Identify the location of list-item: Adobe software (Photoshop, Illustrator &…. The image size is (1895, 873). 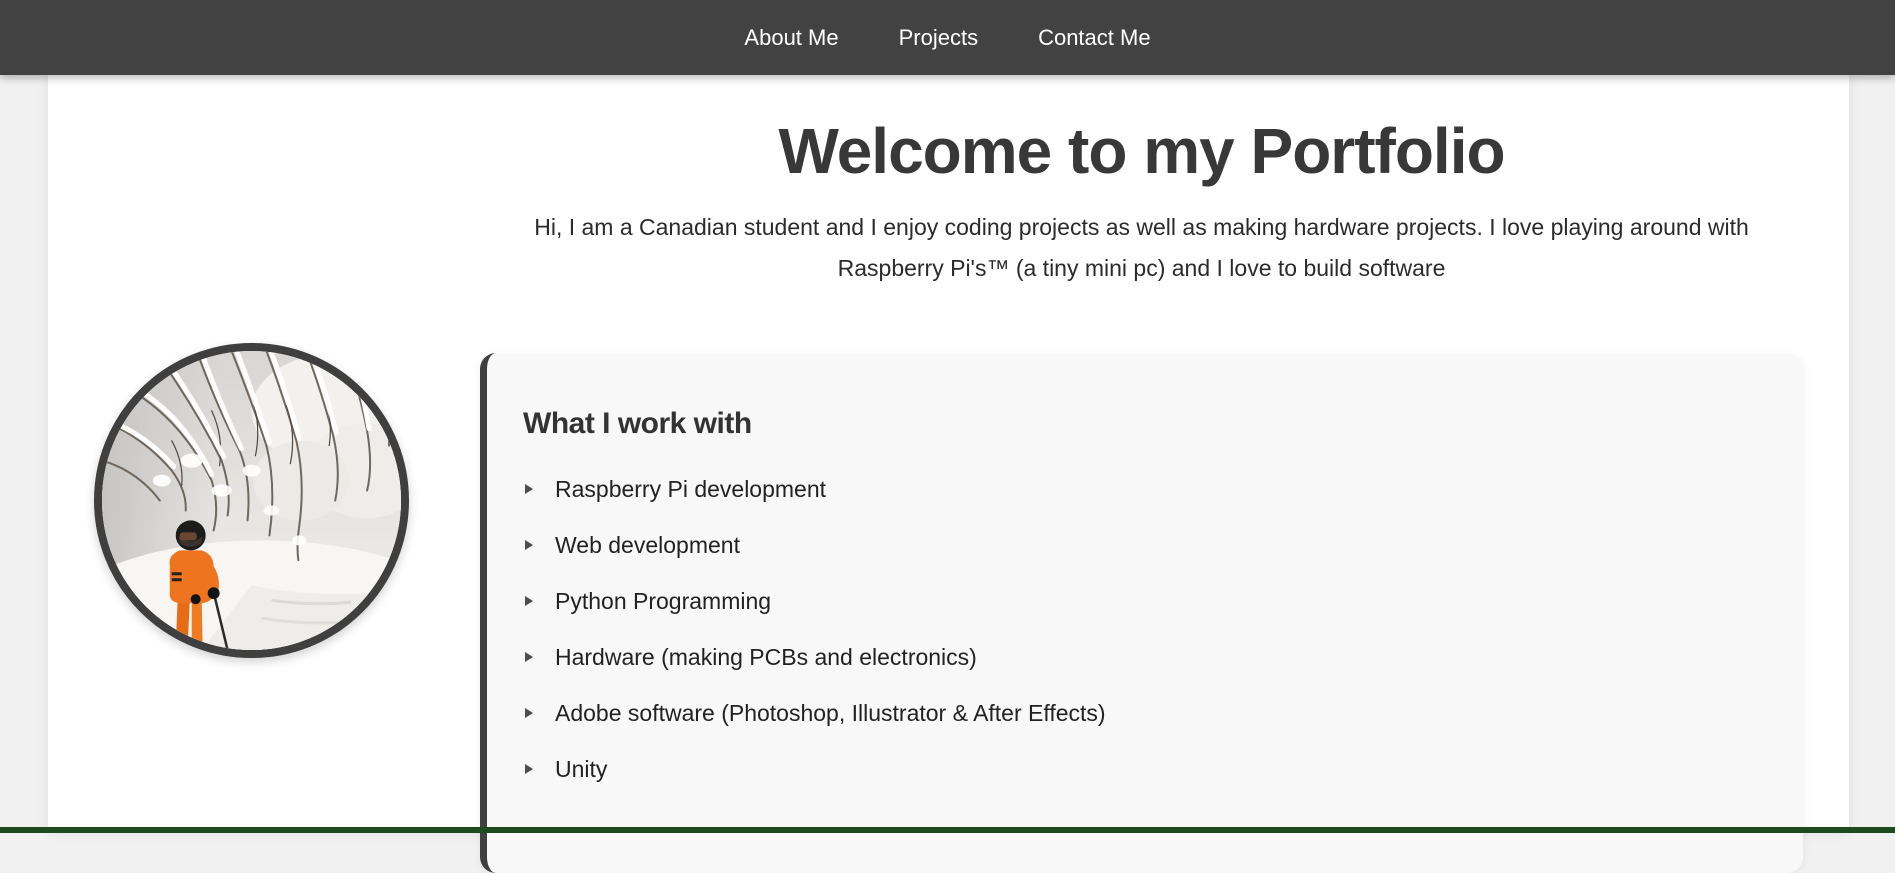
(1143, 713).